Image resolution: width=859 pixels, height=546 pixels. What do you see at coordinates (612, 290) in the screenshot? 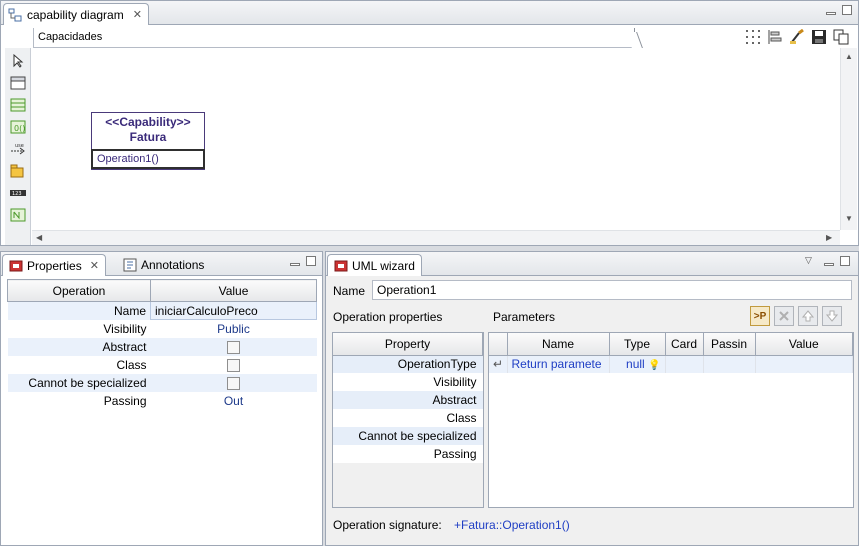
I see `operation-name-input: Operation1` at bounding box center [612, 290].